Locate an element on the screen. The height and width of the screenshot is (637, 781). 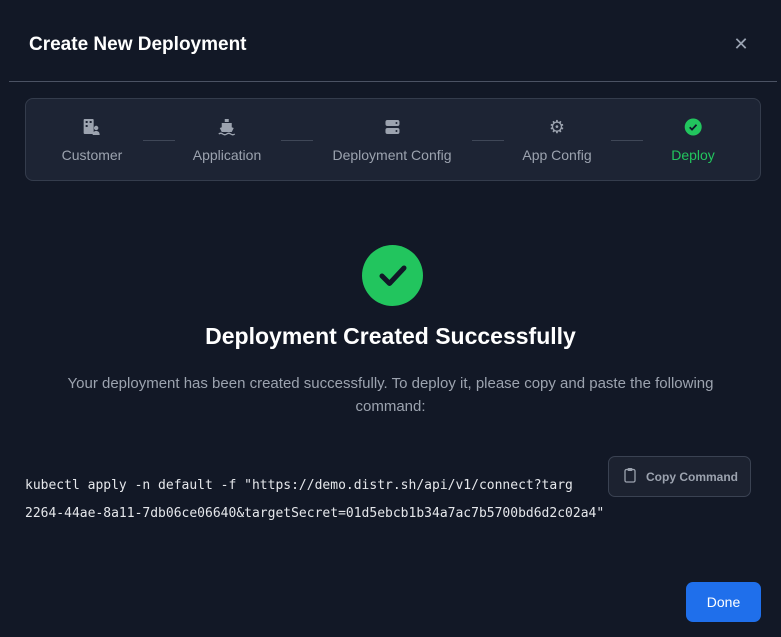
dialog-title: Create New Deployment is located at coordinates (138, 44).